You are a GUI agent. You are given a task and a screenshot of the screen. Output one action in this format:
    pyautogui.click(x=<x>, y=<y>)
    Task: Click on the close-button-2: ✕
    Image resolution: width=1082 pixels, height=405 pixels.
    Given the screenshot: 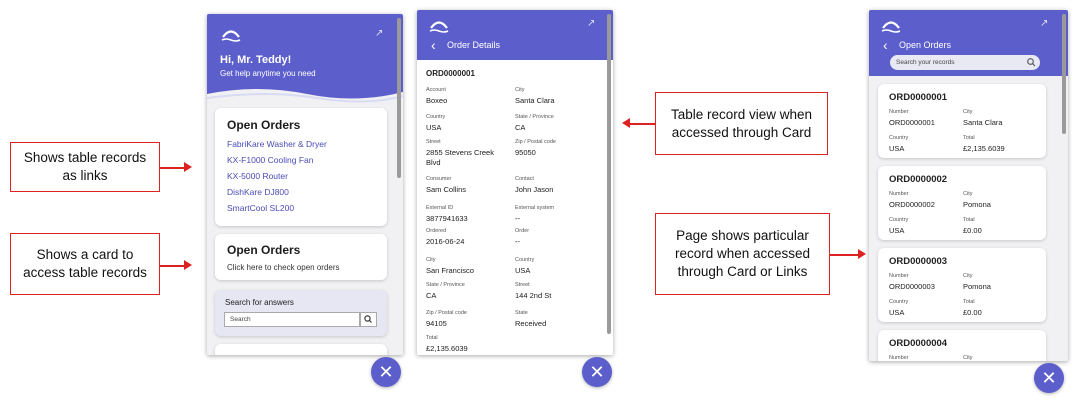 What is the action you would take?
    pyautogui.click(x=597, y=372)
    